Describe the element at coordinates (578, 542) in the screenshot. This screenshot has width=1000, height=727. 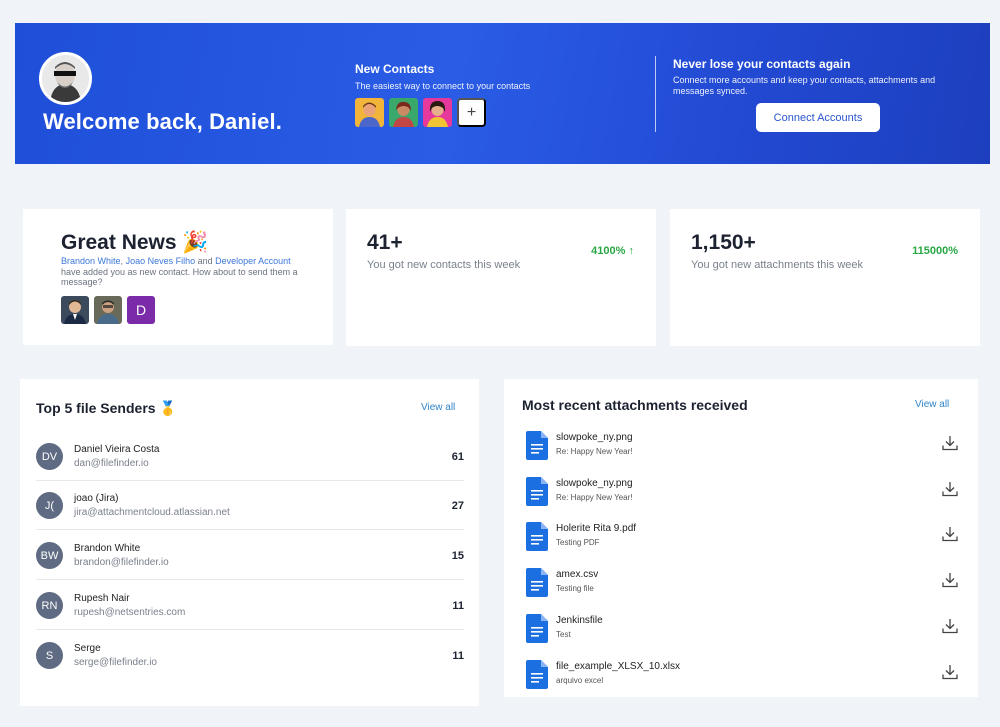
I see `attachment-subject: Testing PDF` at that location.